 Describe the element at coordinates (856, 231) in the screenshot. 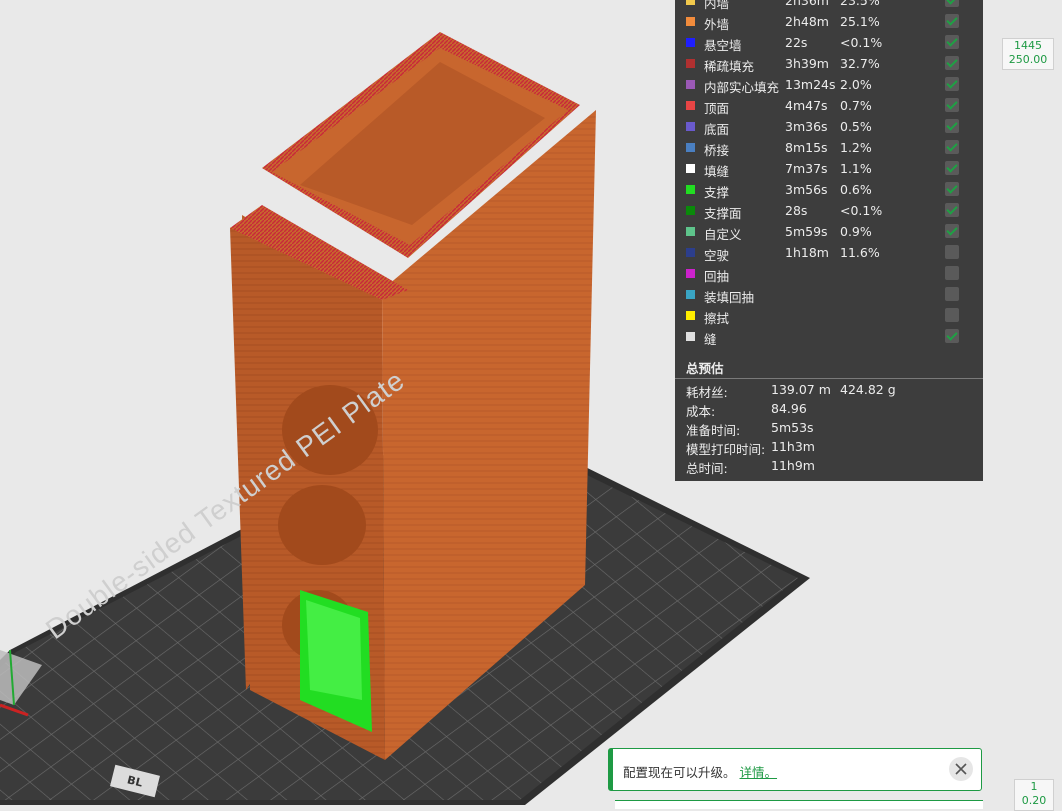

I see `legend-item-pct: 0.9%` at that location.